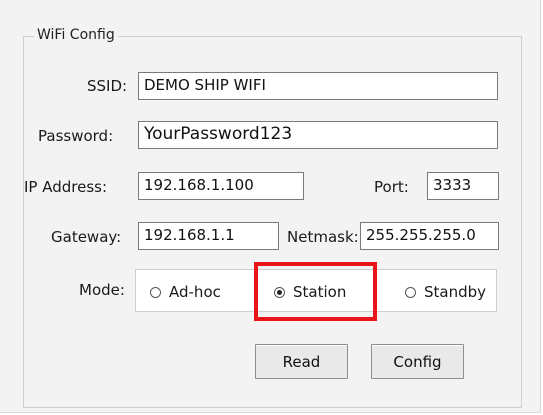 The height and width of the screenshot is (415, 543). I want to click on mode-option-adhoc: Ad-hoc, so click(185, 292).